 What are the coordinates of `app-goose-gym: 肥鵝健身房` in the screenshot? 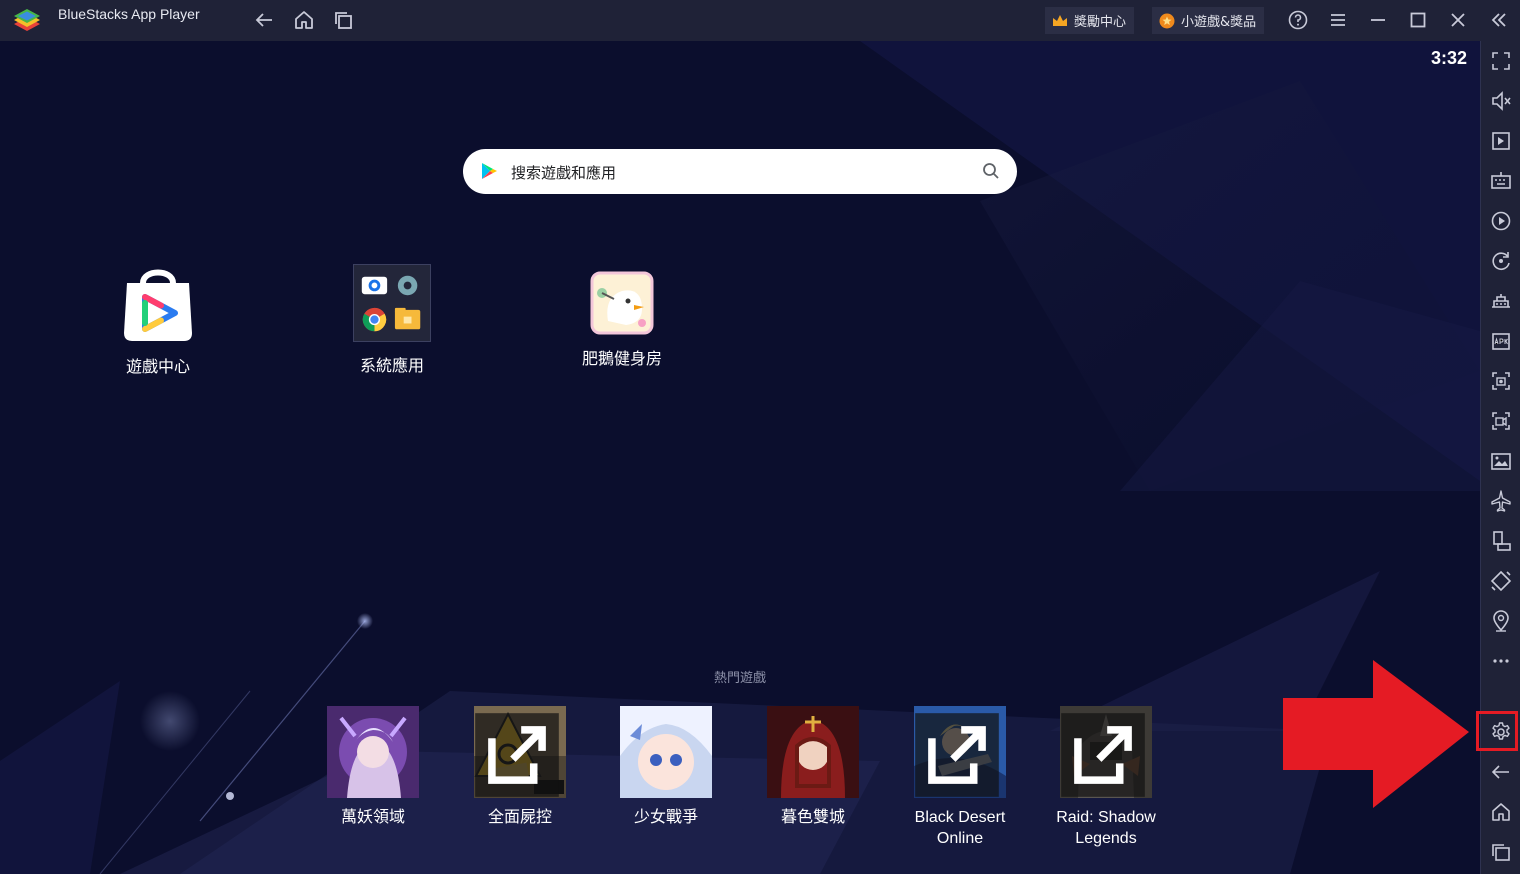 It's located at (622, 320).